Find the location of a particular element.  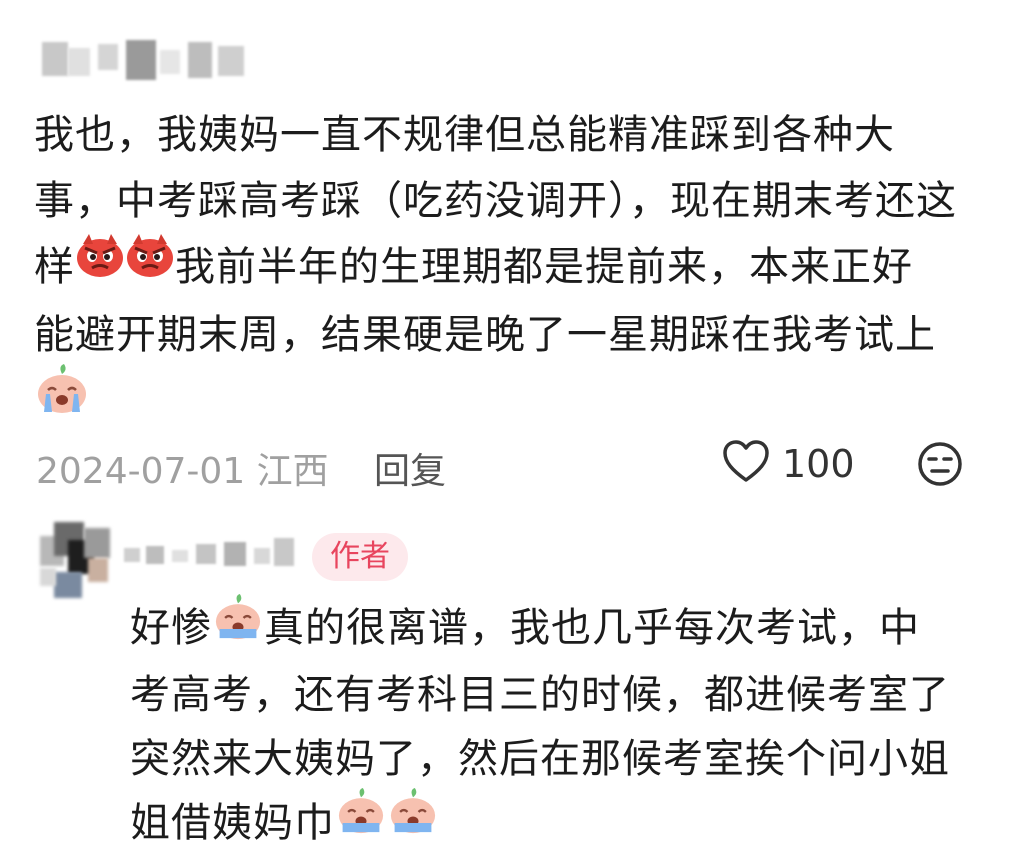

reply-text-fragment: 真的很离谱，我也几乎每次考试，中 is located at coordinates (592, 628).